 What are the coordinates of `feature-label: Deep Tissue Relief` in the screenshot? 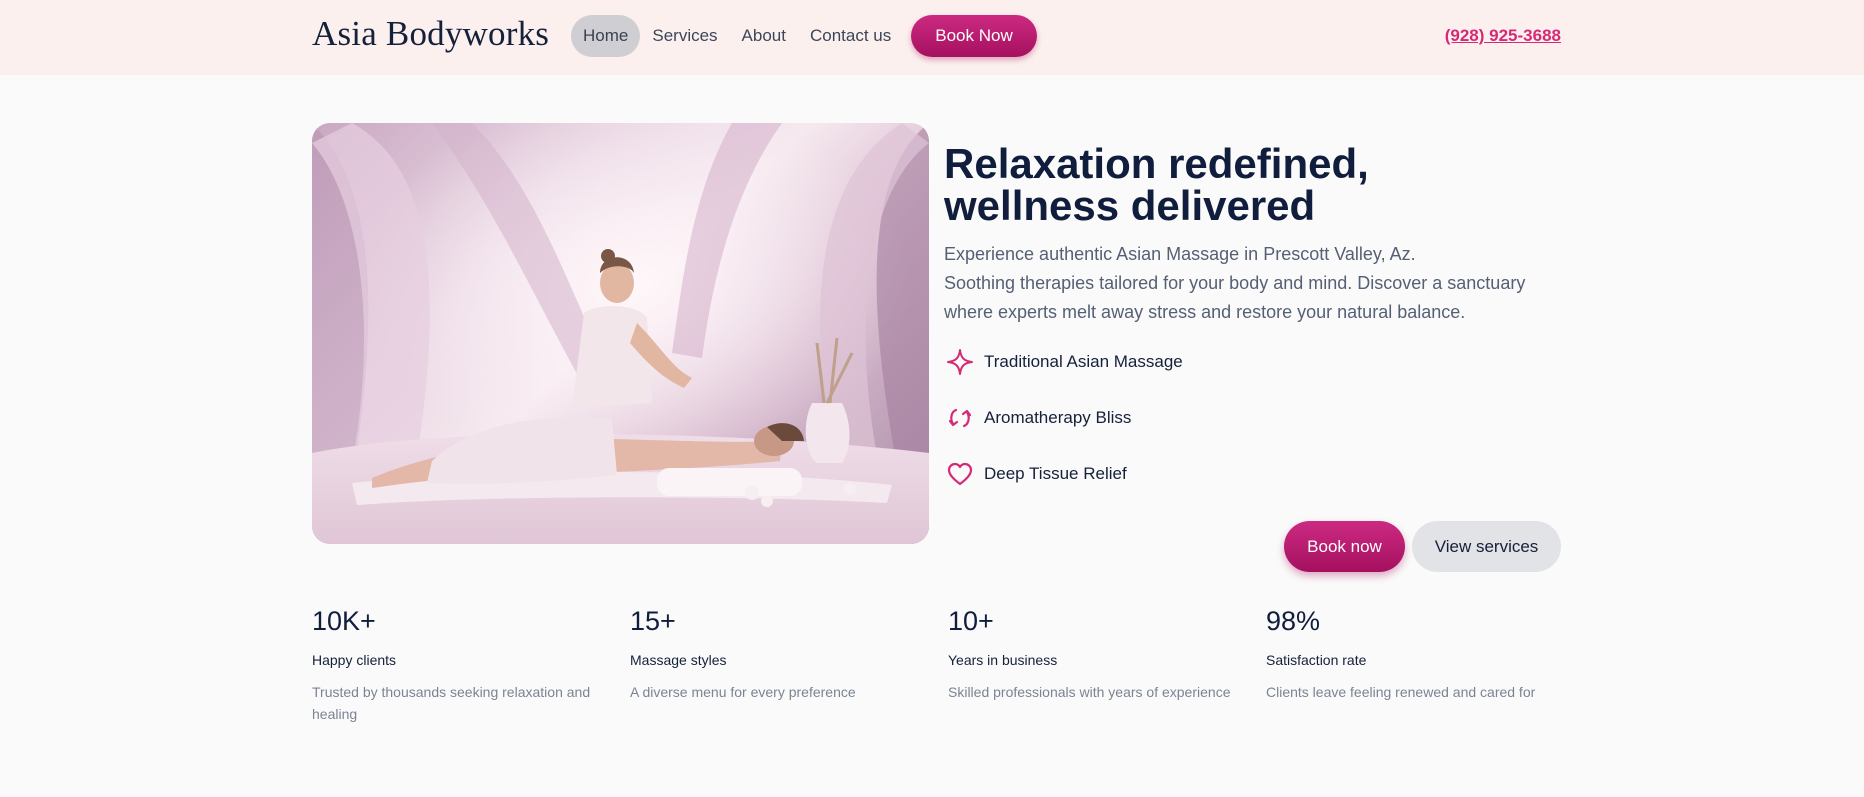 It's located at (1055, 473).